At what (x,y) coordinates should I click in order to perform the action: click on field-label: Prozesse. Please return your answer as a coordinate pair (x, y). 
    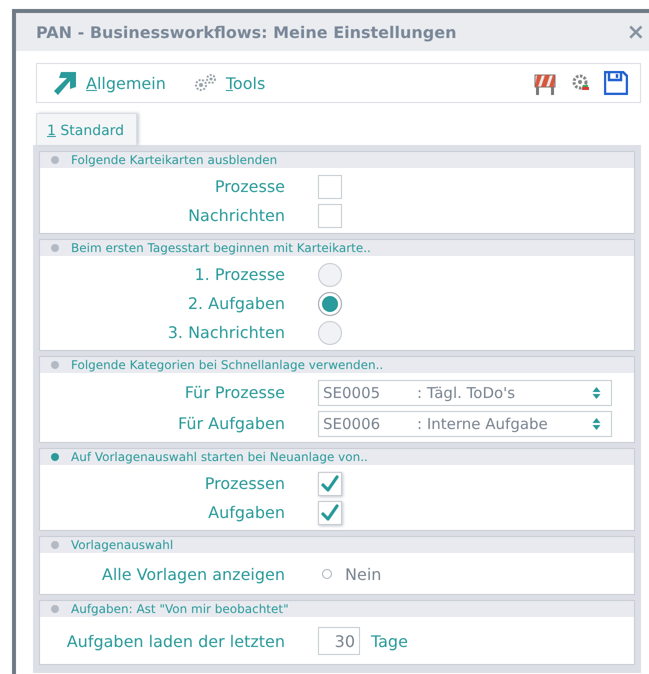
    Looking at the image, I should click on (249, 186).